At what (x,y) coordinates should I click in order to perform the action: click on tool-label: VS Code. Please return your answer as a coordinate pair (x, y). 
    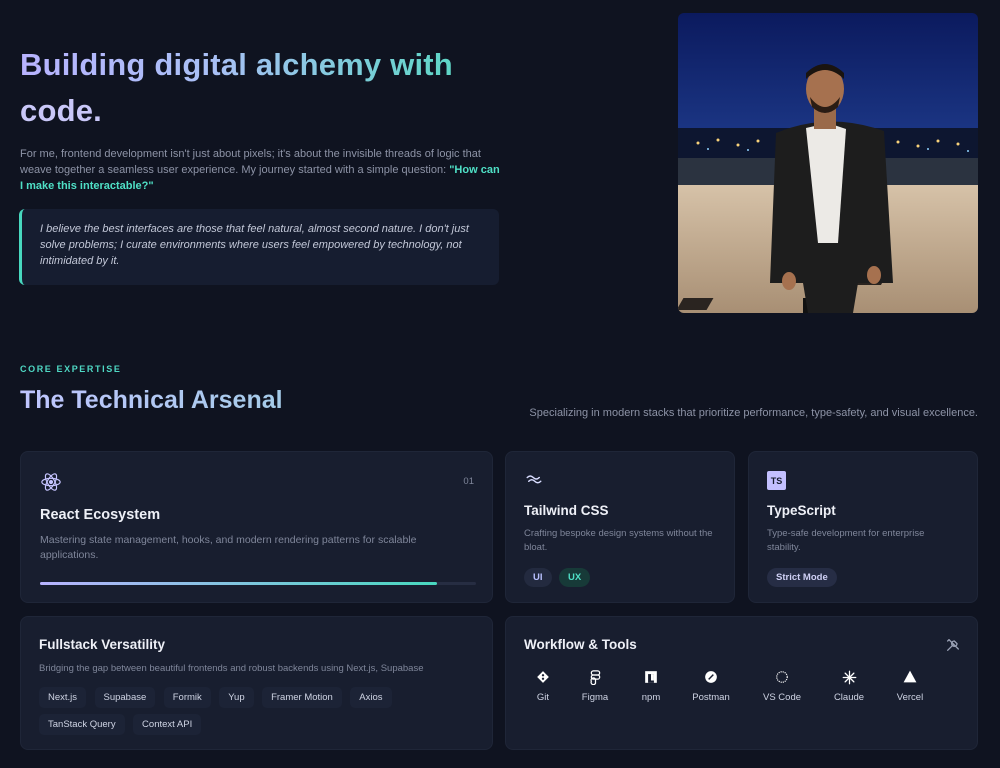
    Looking at the image, I should click on (782, 697).